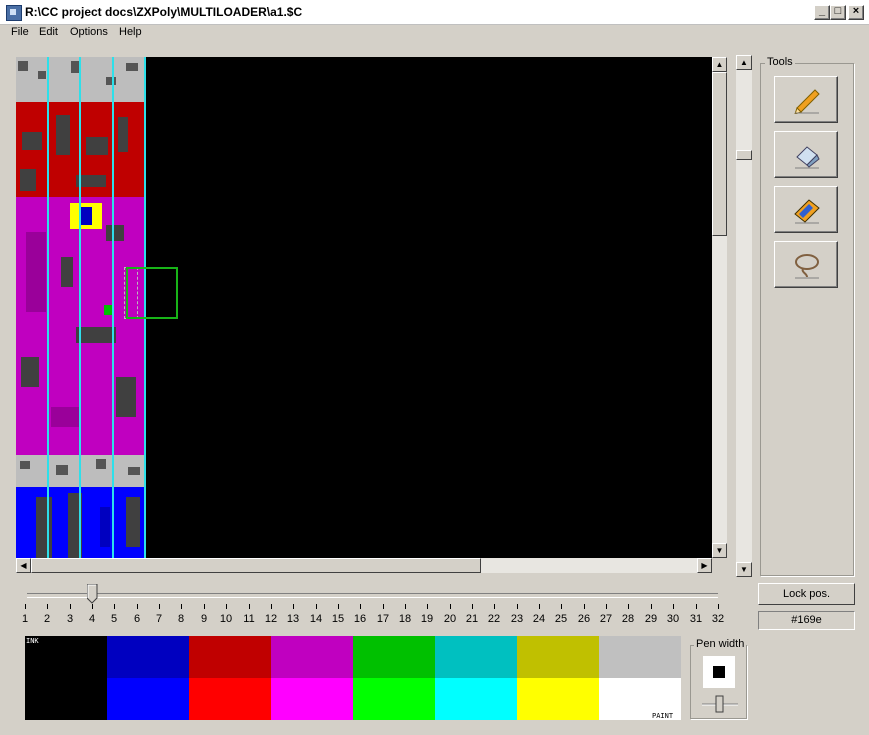  I want to click on hscroll-thumb, so click(256, 565).